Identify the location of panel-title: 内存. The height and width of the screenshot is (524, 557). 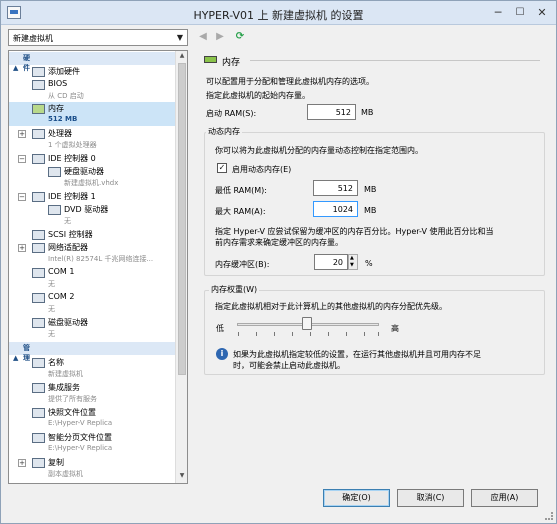
(231, 63).